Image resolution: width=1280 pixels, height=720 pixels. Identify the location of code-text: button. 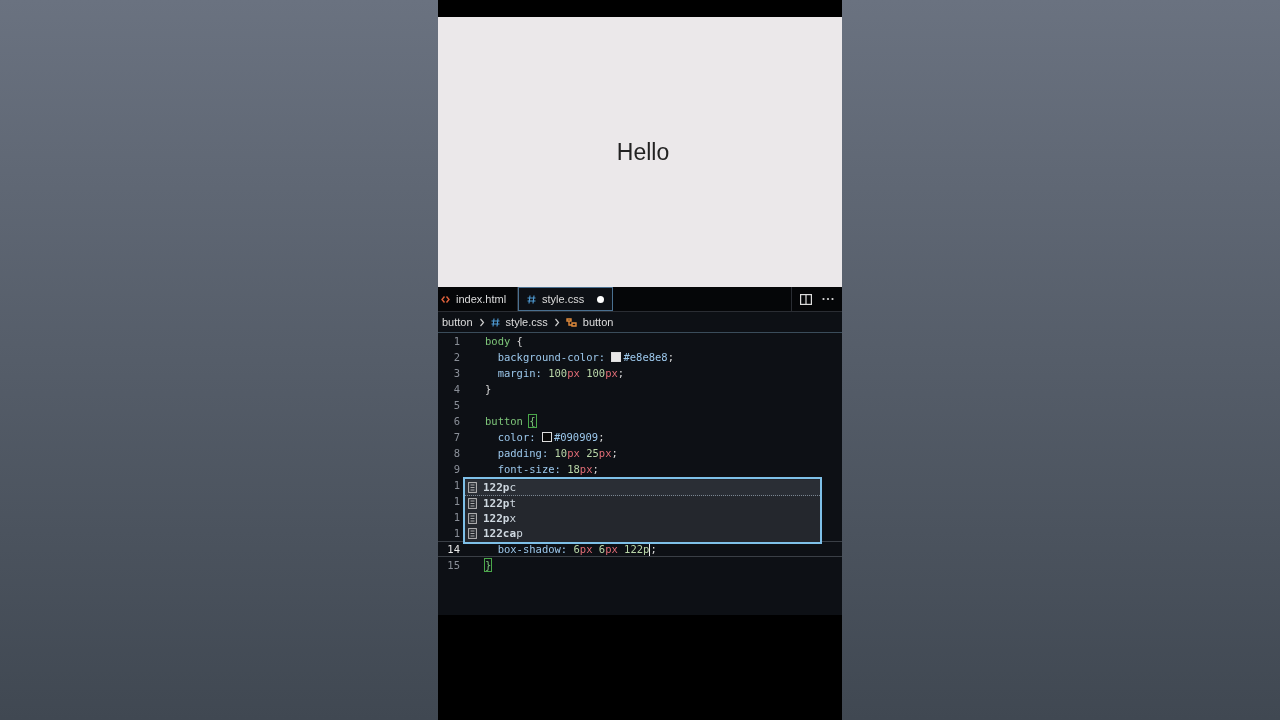
(504, 421).